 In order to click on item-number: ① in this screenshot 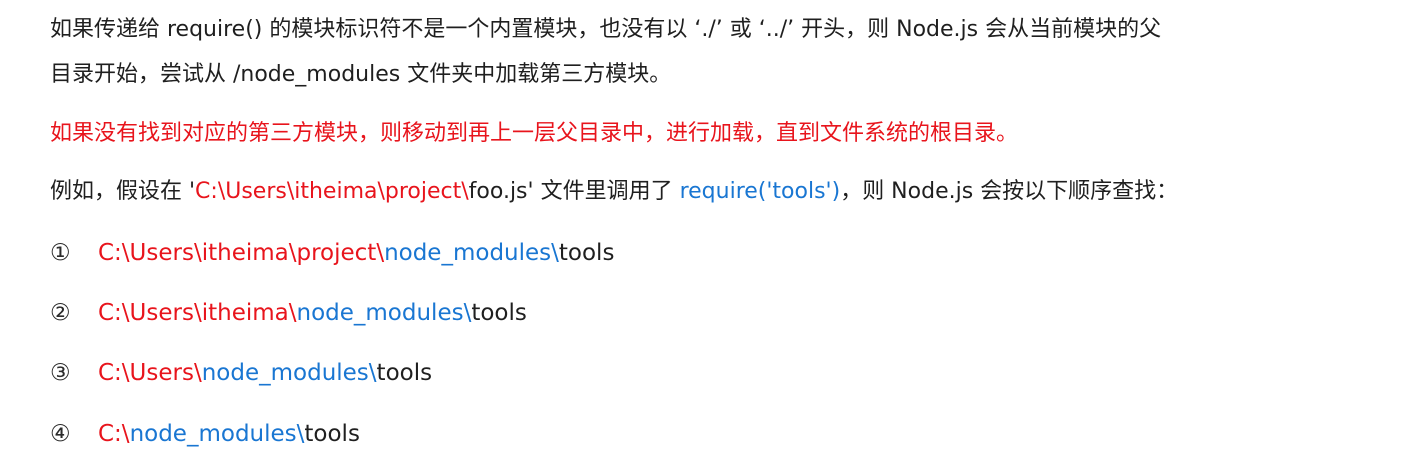, I will do `click(60, 253)`.